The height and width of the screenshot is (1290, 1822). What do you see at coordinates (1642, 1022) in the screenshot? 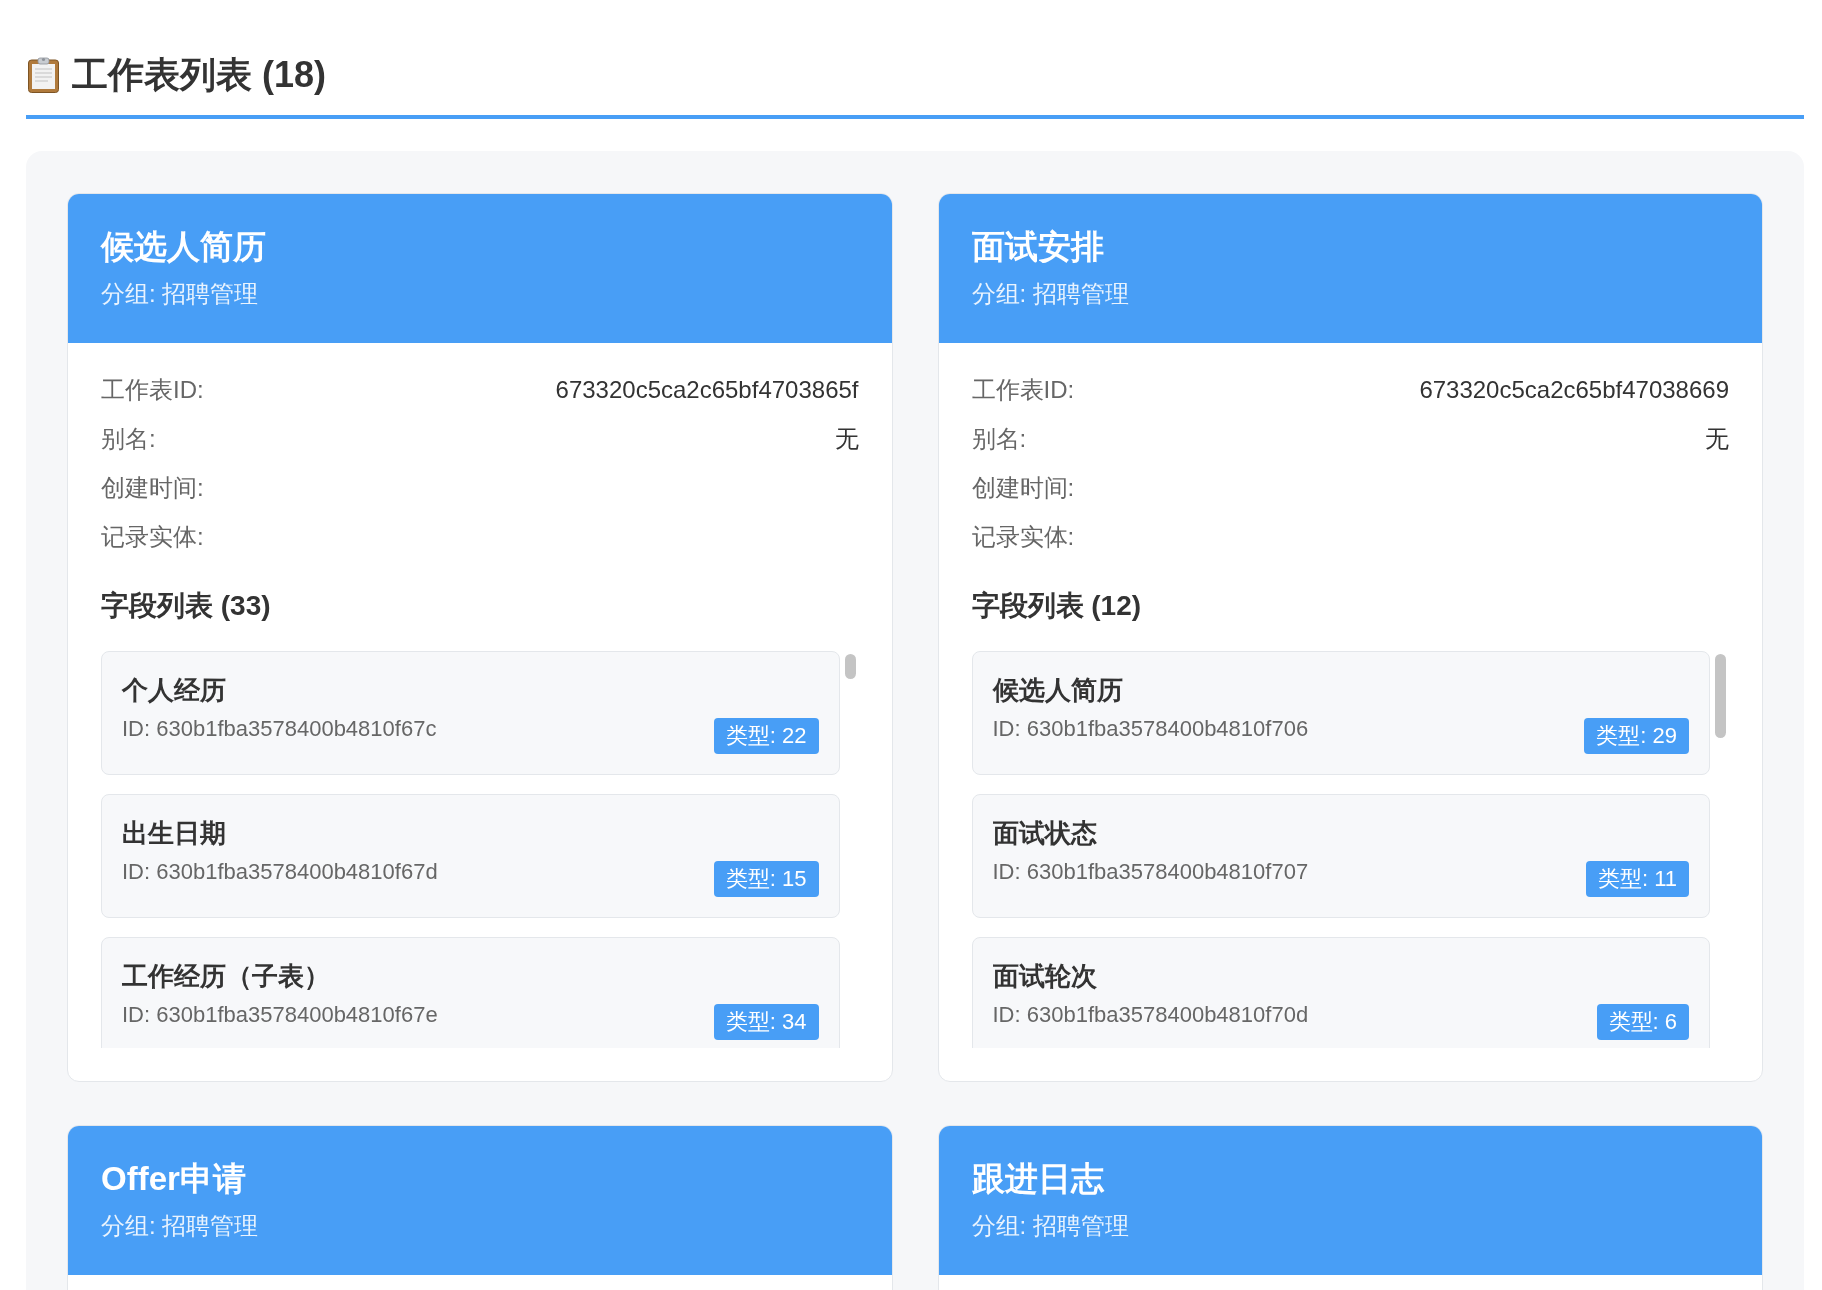
I see `type-tag: 类型: 6` at bounding box center [1642, 1022].